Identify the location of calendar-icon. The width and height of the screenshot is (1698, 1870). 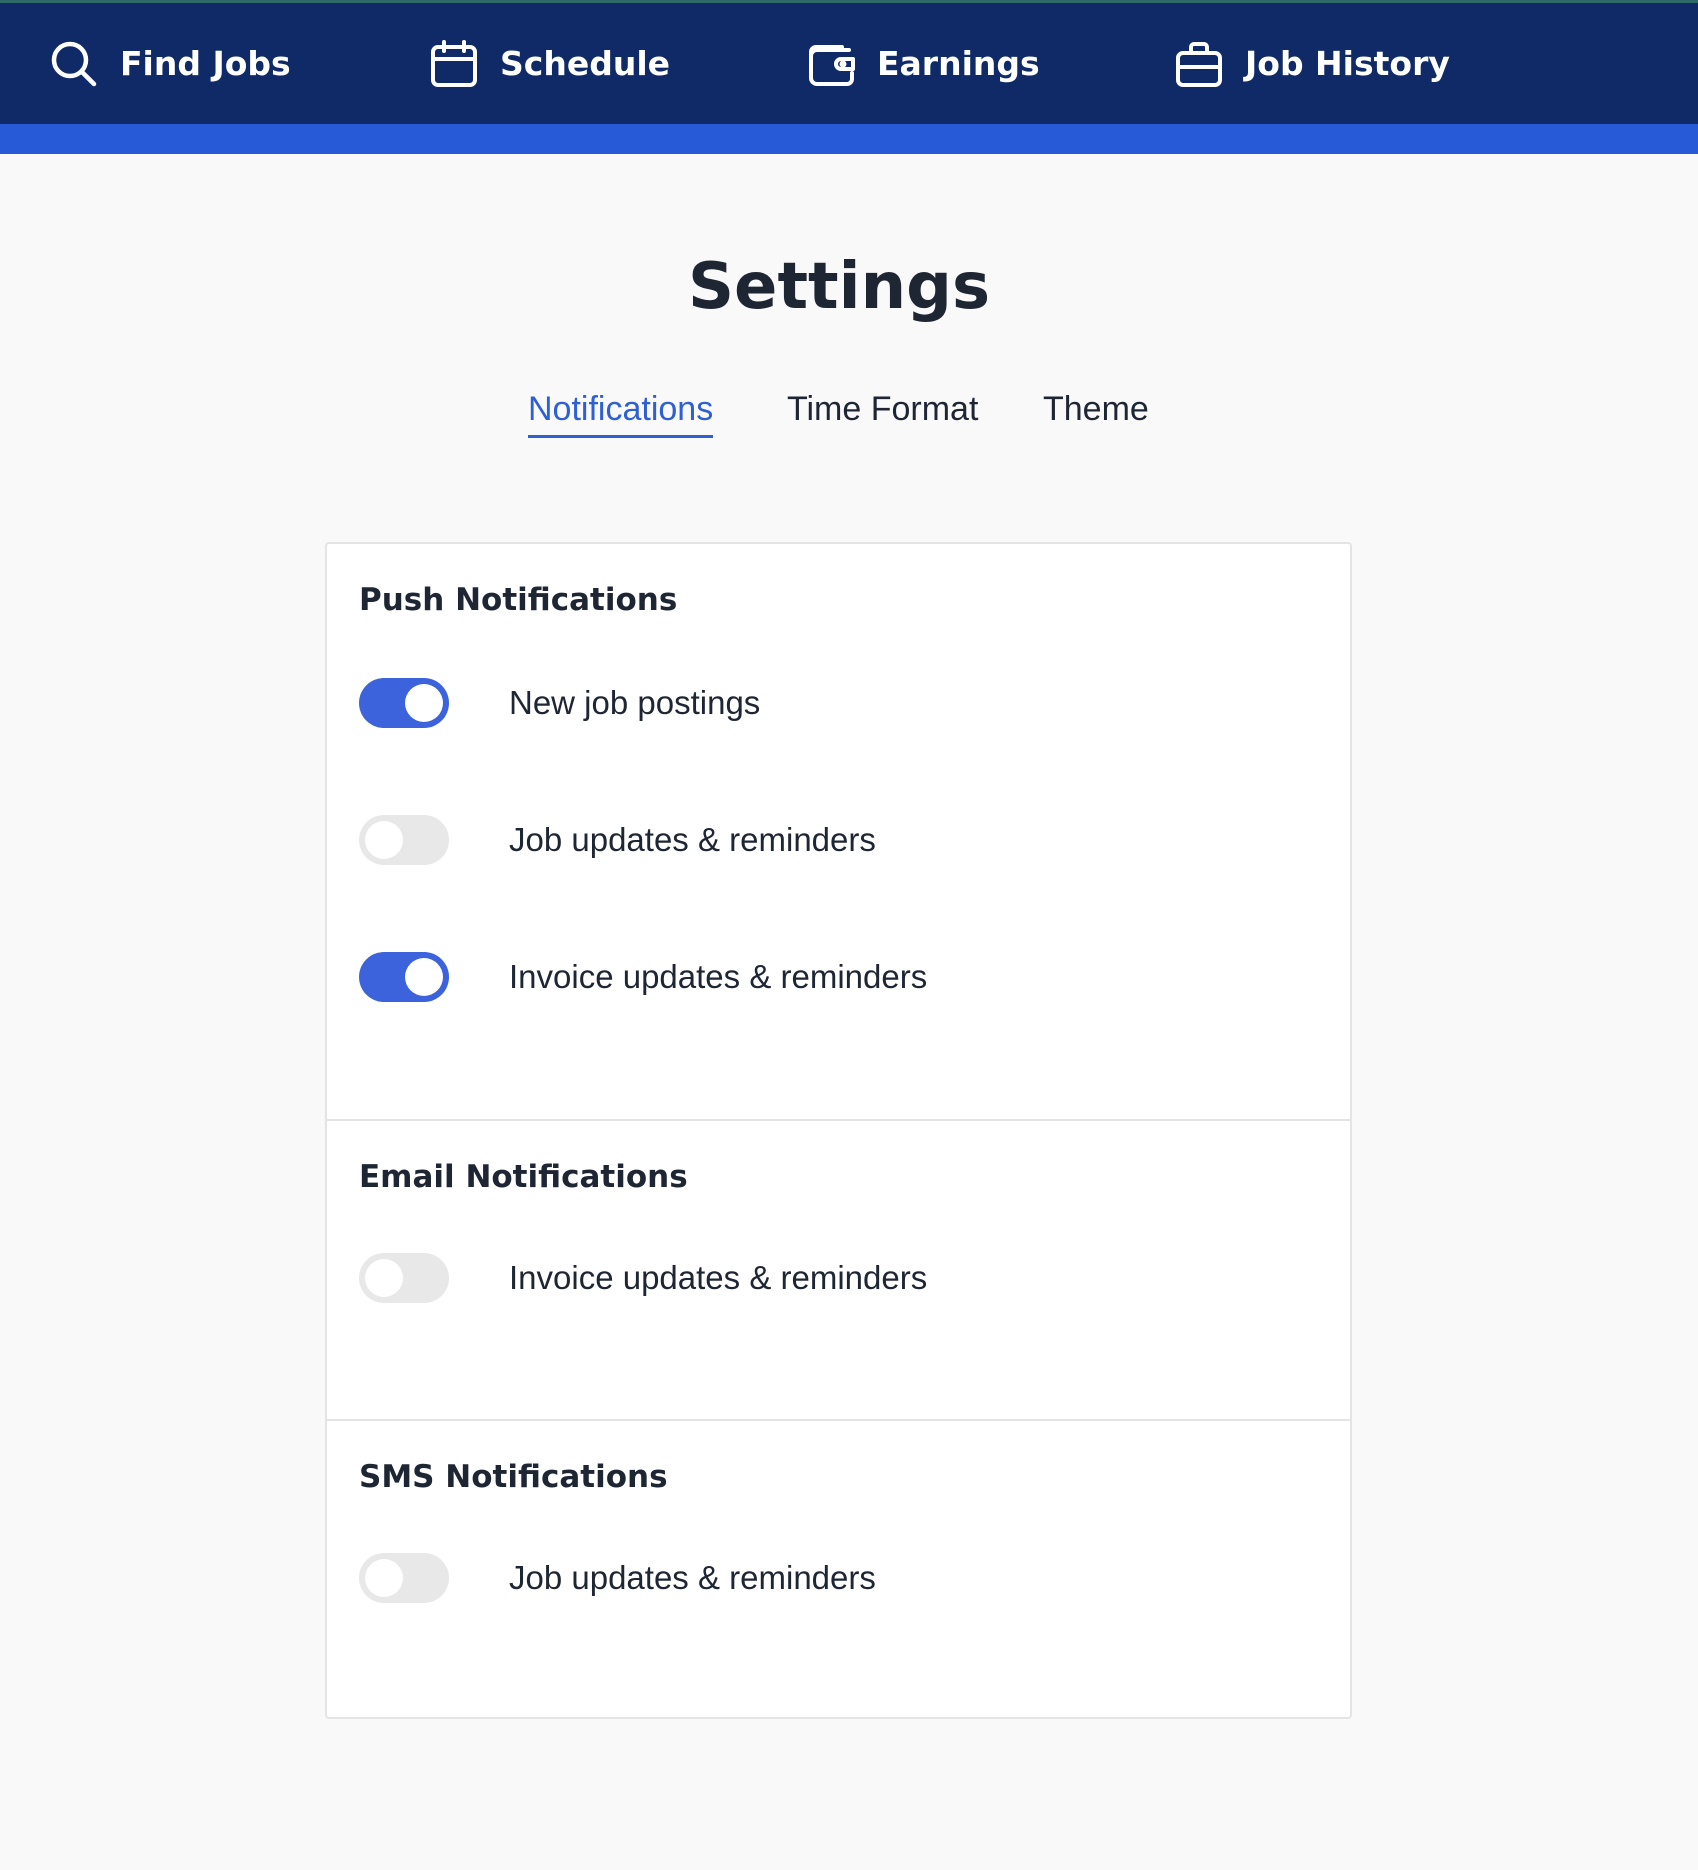
(454, 64).